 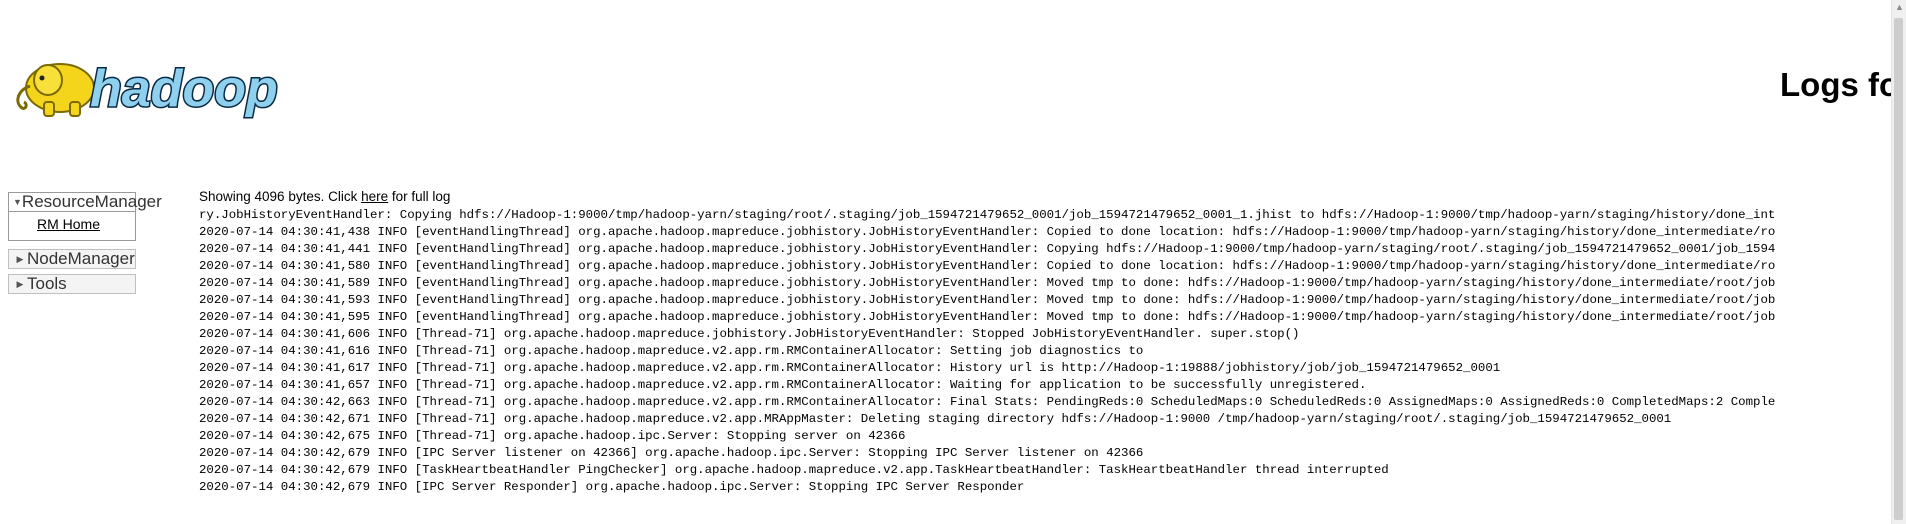 I want to click on hadoop-logo: hadoop, so click(x=158, y=84).